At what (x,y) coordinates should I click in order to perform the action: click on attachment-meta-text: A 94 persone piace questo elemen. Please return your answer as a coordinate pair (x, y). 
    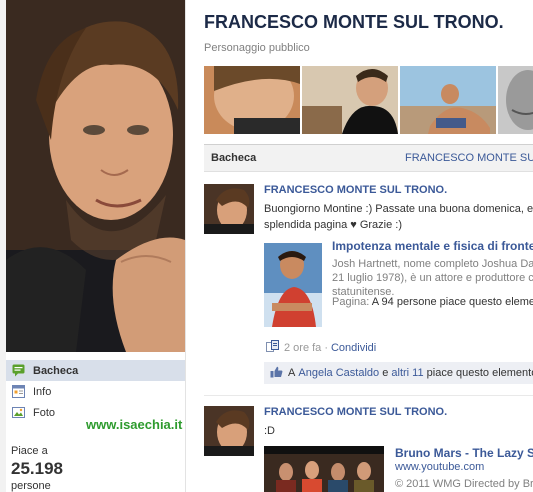
    Looking at the image, I should click on (452, 302).